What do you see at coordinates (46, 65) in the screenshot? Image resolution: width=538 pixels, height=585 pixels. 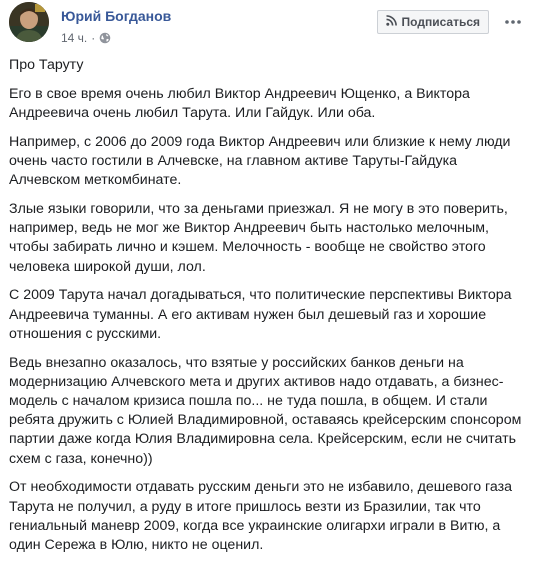 I see `post-paragraph: Про Таруту` at bounding box center [46, 65].